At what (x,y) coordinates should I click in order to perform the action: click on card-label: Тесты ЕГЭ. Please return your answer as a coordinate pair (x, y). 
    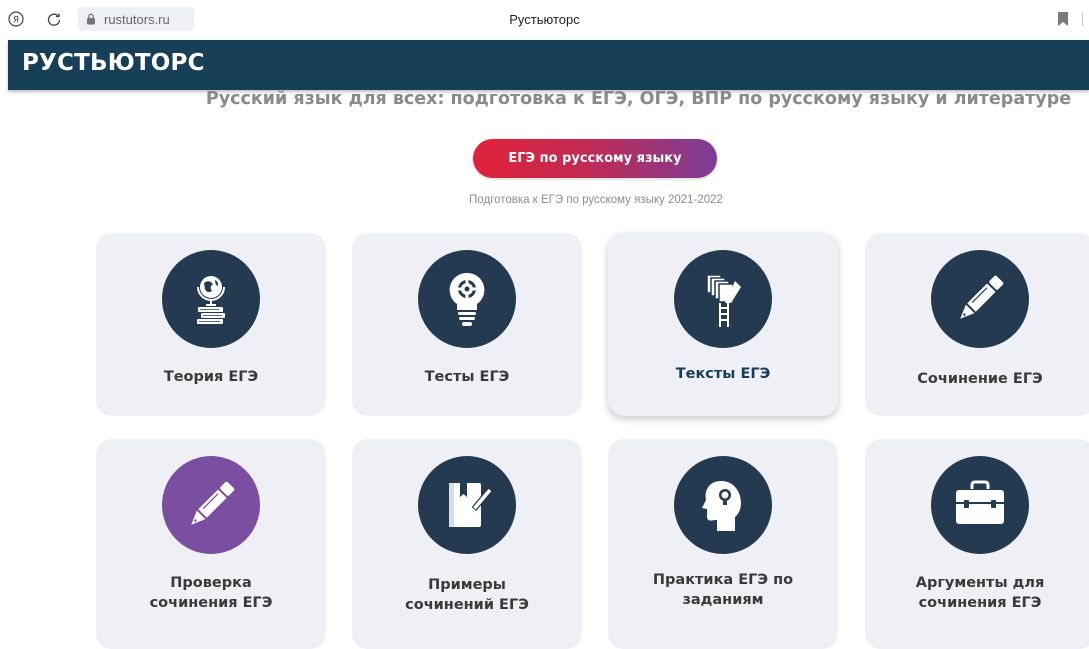
    Looking at the image, I should click on (467, 377).